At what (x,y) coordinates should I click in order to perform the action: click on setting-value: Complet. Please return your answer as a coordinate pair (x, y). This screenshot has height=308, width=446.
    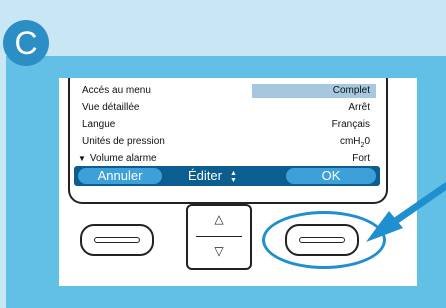
    Looking at the image, I should click on (351, 90).